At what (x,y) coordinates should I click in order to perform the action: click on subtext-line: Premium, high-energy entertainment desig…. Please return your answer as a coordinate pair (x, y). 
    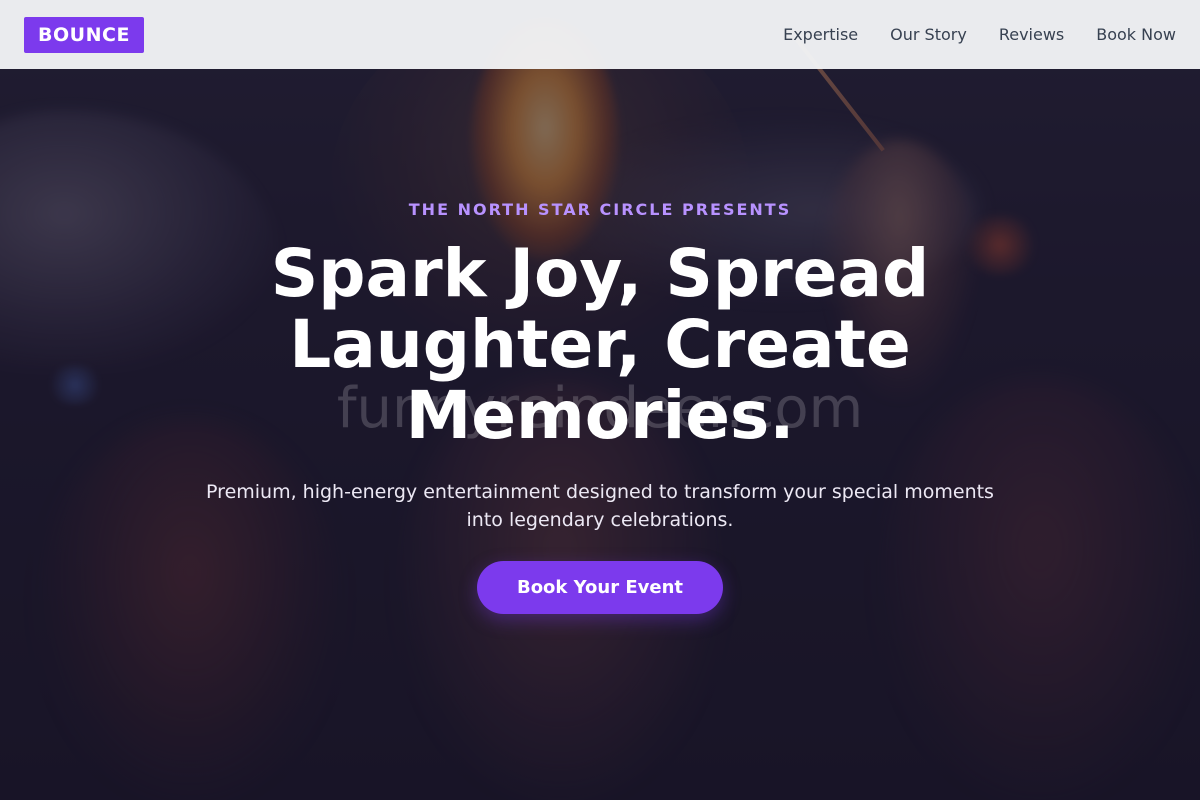
    Looking at the image, I should click on (600, 492).